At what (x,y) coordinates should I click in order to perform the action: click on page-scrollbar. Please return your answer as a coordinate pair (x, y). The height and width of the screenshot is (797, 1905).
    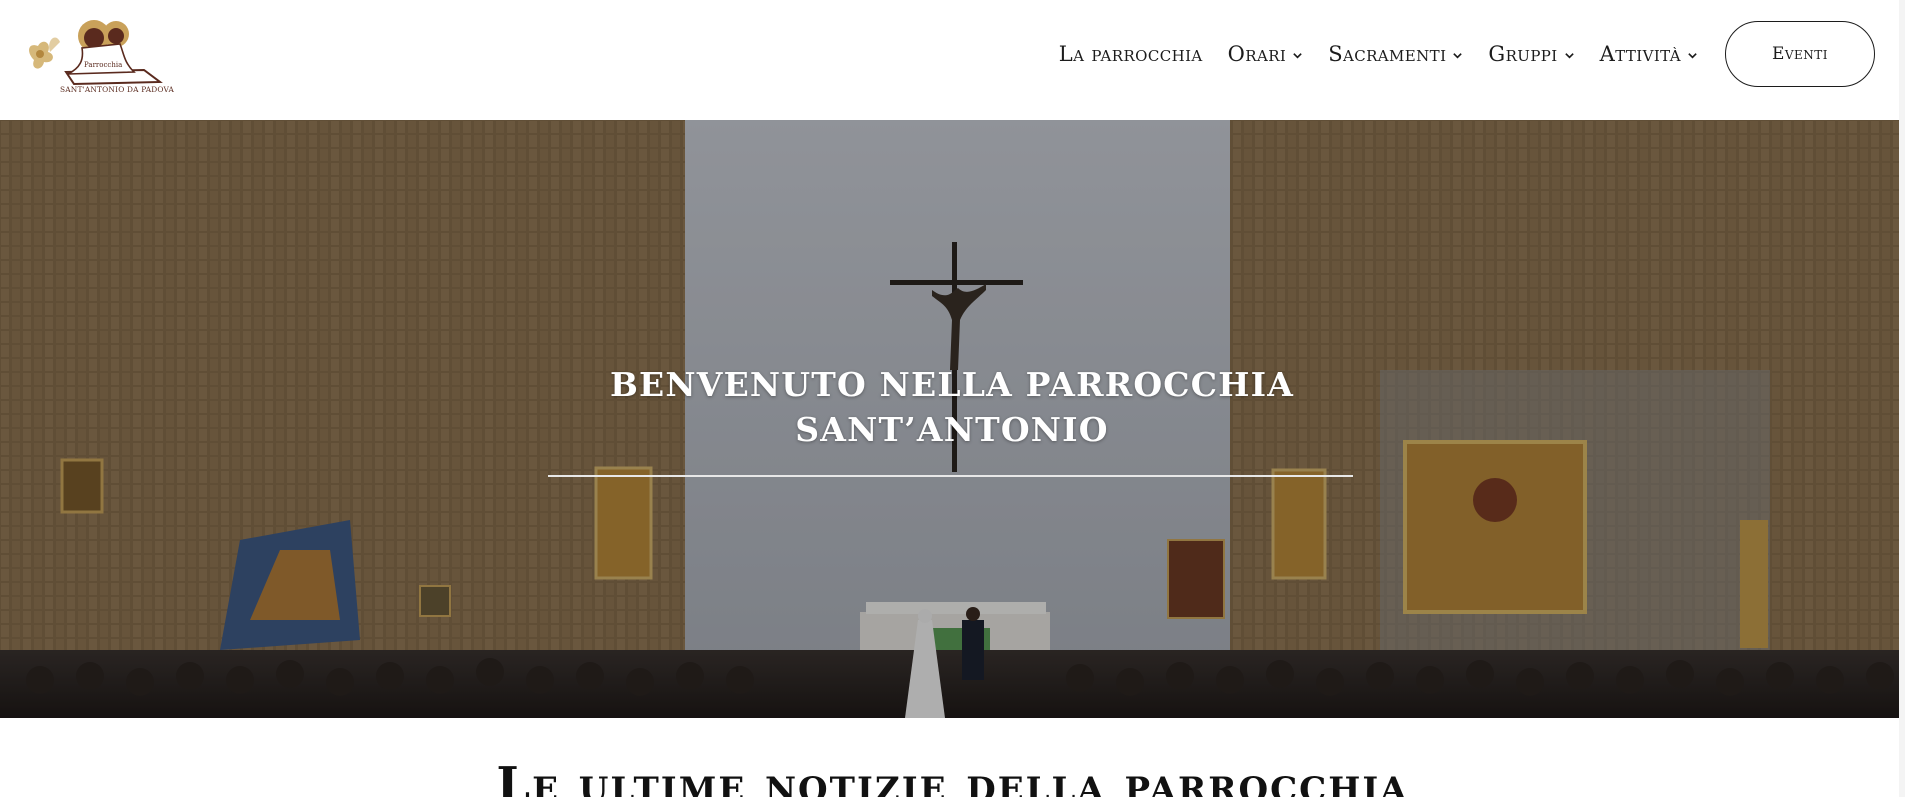
    Looking at the image, I should click on (1902, 398).